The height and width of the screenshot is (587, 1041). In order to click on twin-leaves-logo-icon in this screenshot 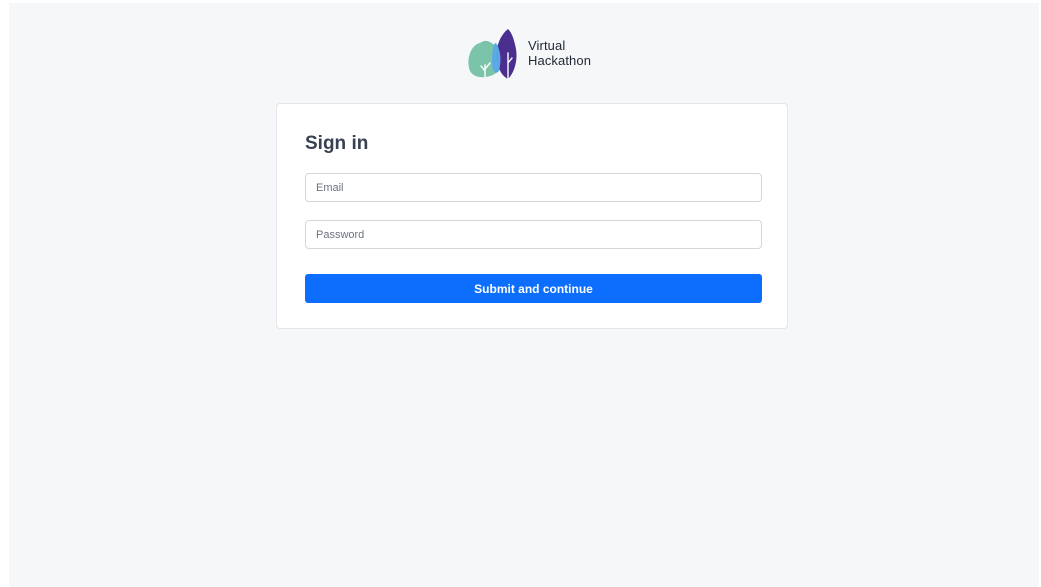, I will do `click(492, 54)`.